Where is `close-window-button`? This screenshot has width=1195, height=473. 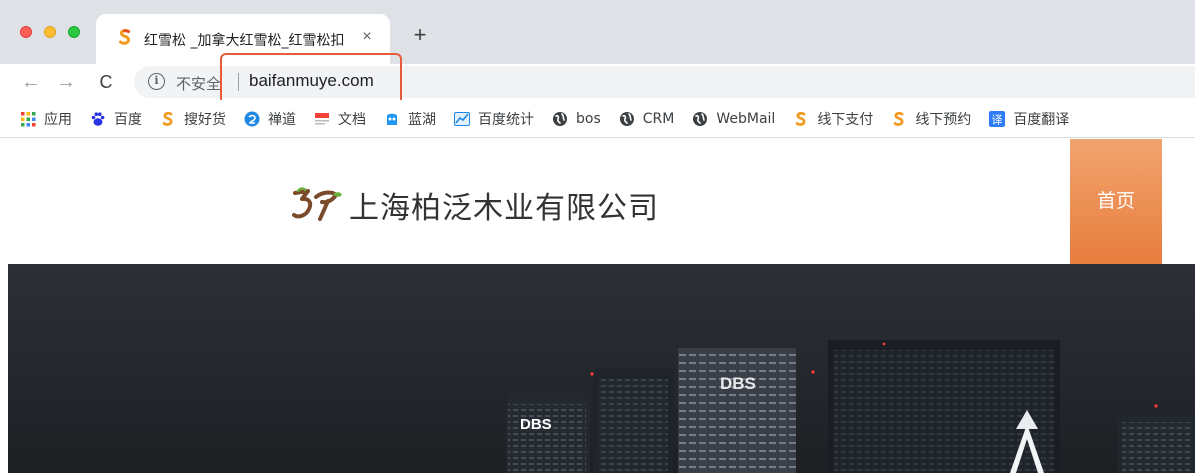
close-window-button is located at coordinates (26, 32).